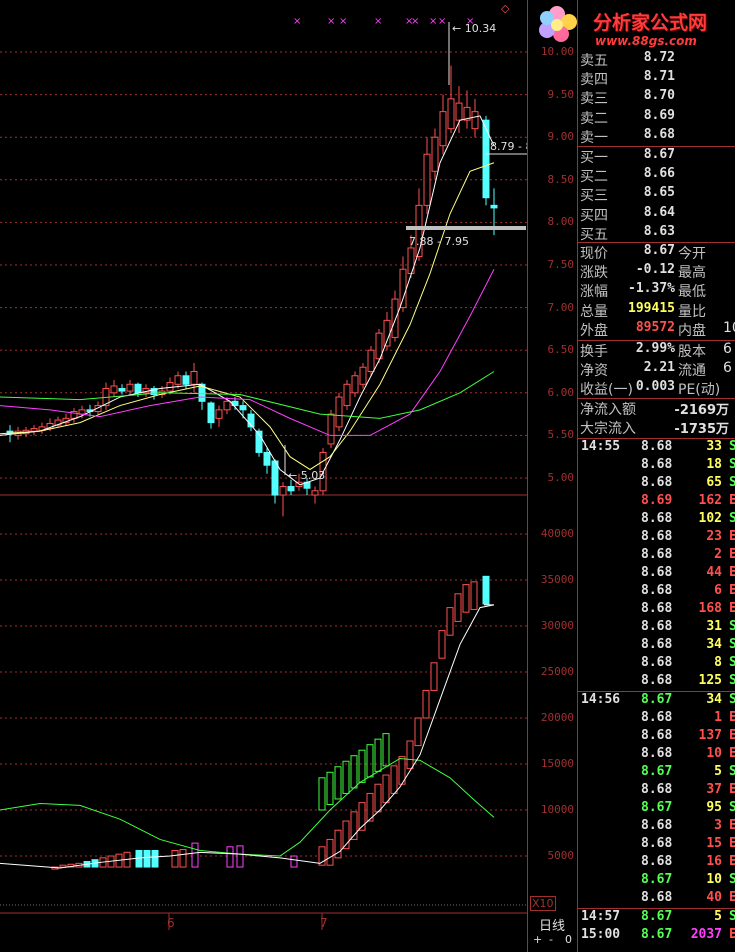 This screenshot has width=735, height=952. I want to click on tick-volume: 125, so click(710, 680).